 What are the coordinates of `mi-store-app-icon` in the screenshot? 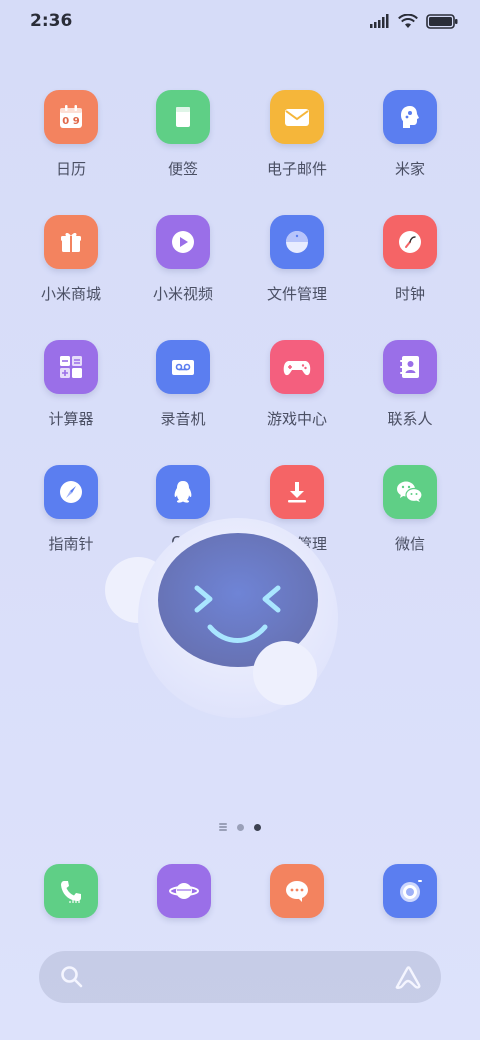 It's located at (71, 242).